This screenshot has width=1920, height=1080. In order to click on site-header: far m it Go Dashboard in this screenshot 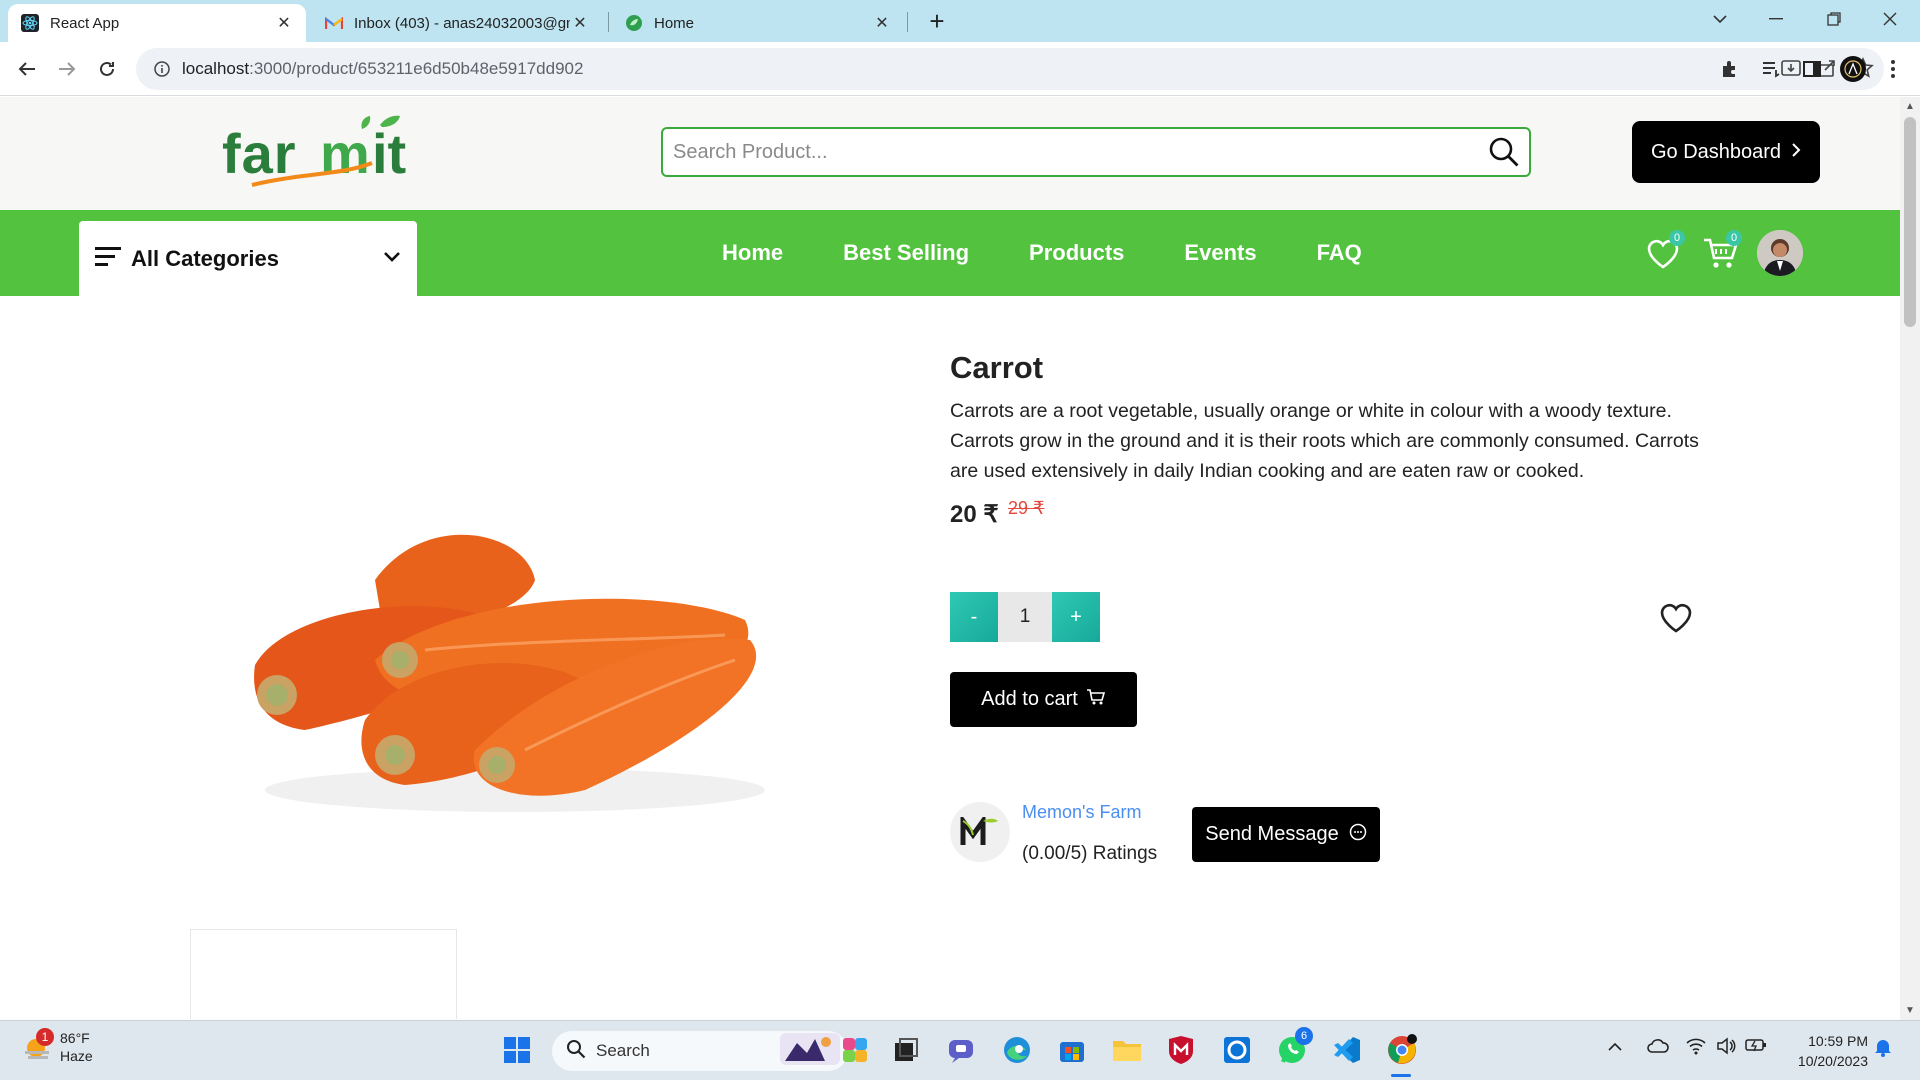, I will do `click(950, 153)`.